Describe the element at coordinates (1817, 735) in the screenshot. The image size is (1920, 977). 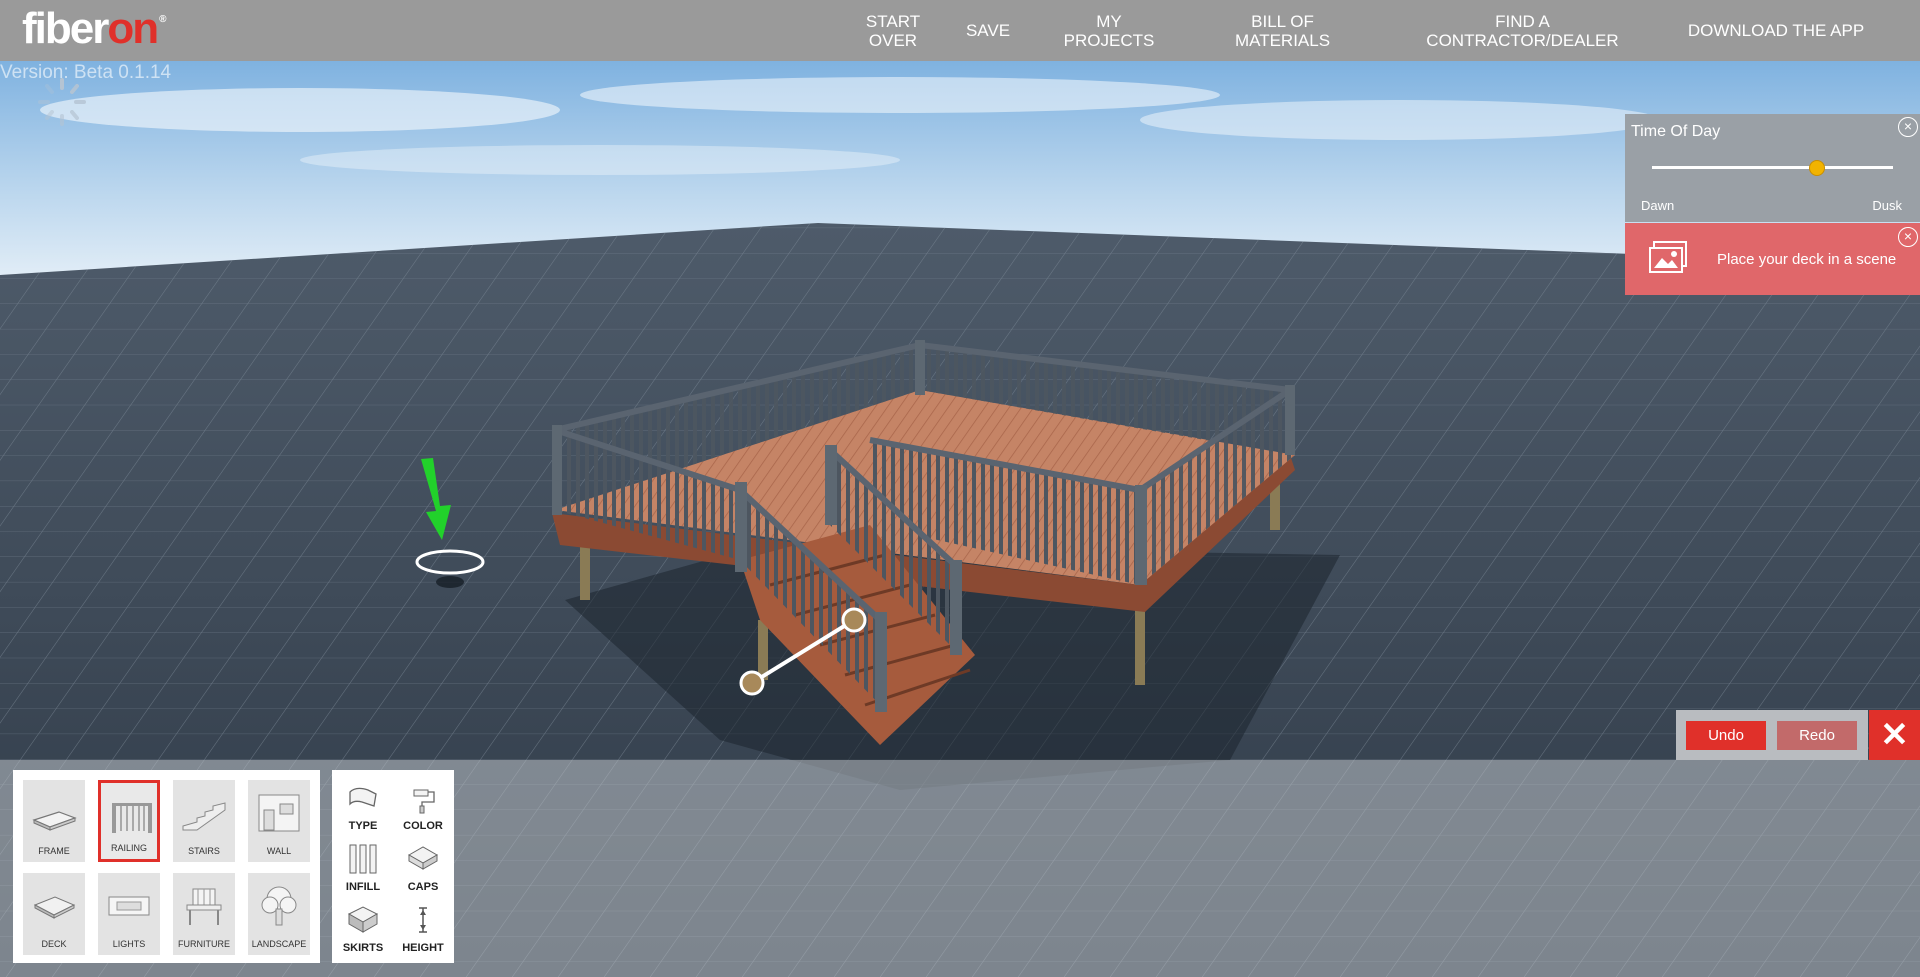
I see `redo-button: Redo` at that location.